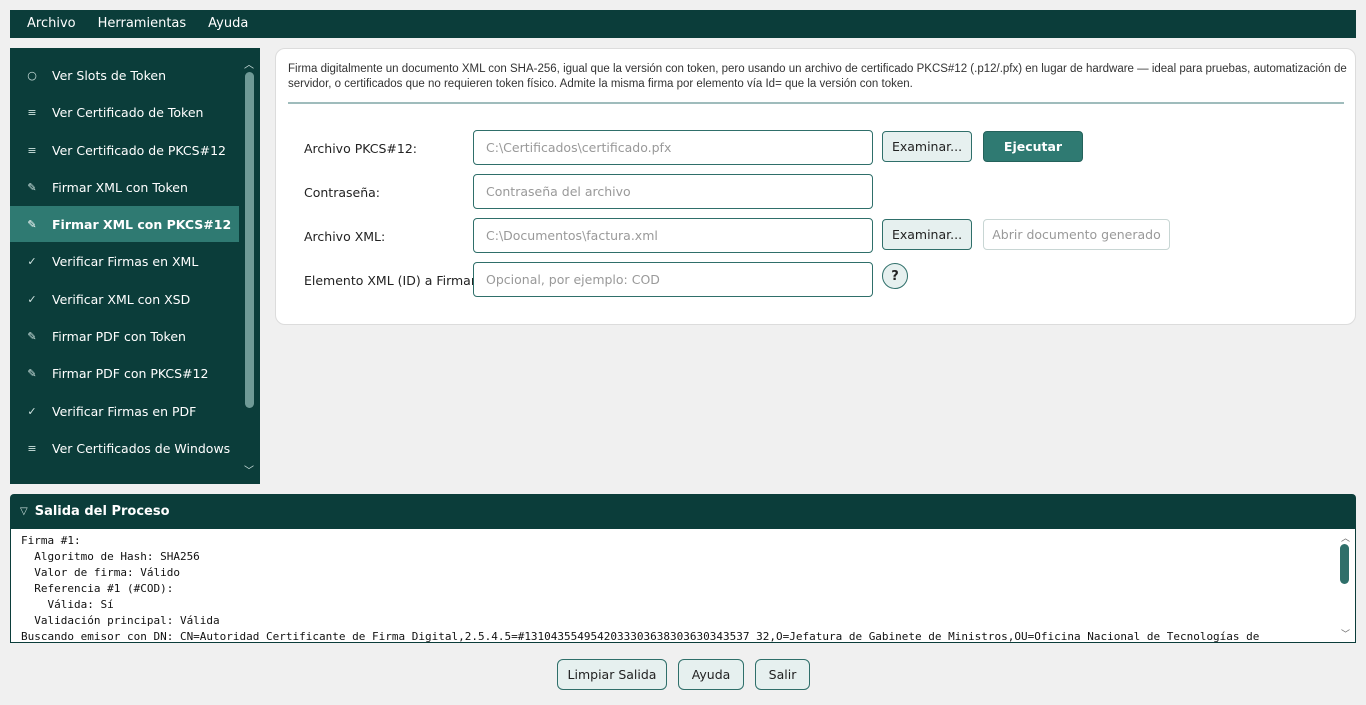 The height and width of the screenshot is (705, 1366). I want to click on open-generated-button: Abrir documento generado, so click(1076, 234).